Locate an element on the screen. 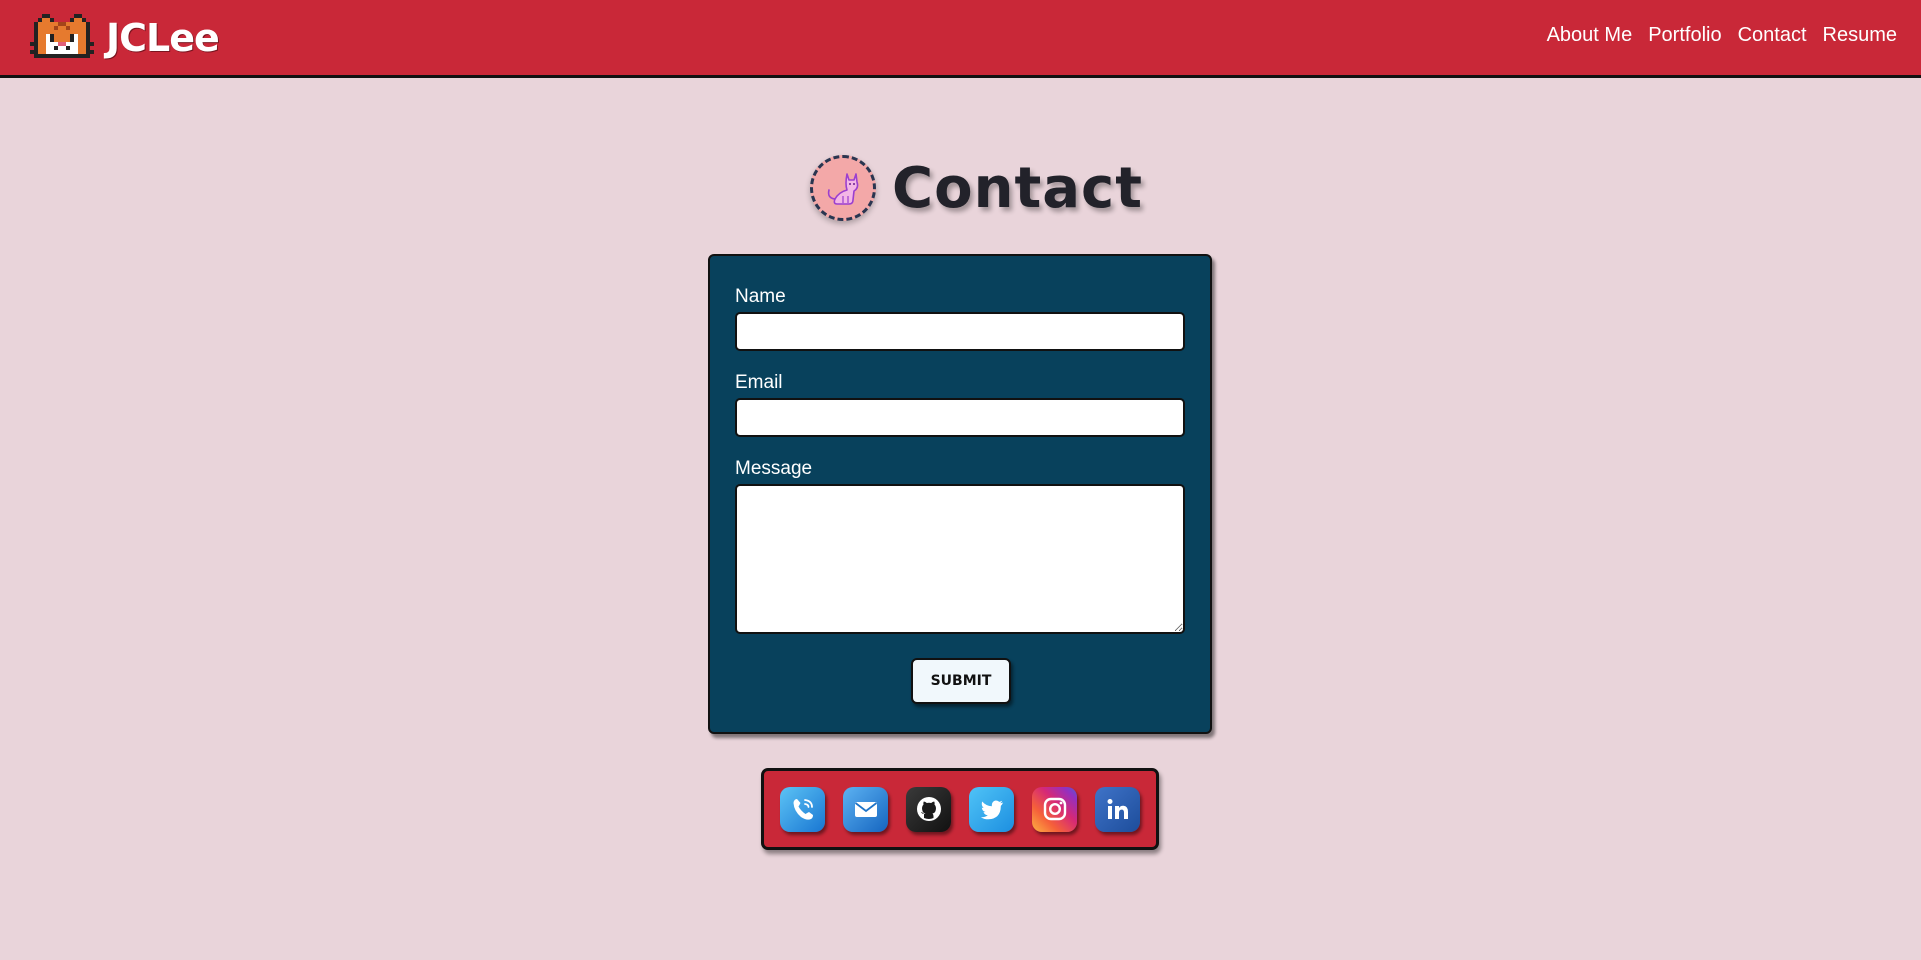 This screenshot has width=1921, height=960. social-links-bar is located at coordinates (960, 809).